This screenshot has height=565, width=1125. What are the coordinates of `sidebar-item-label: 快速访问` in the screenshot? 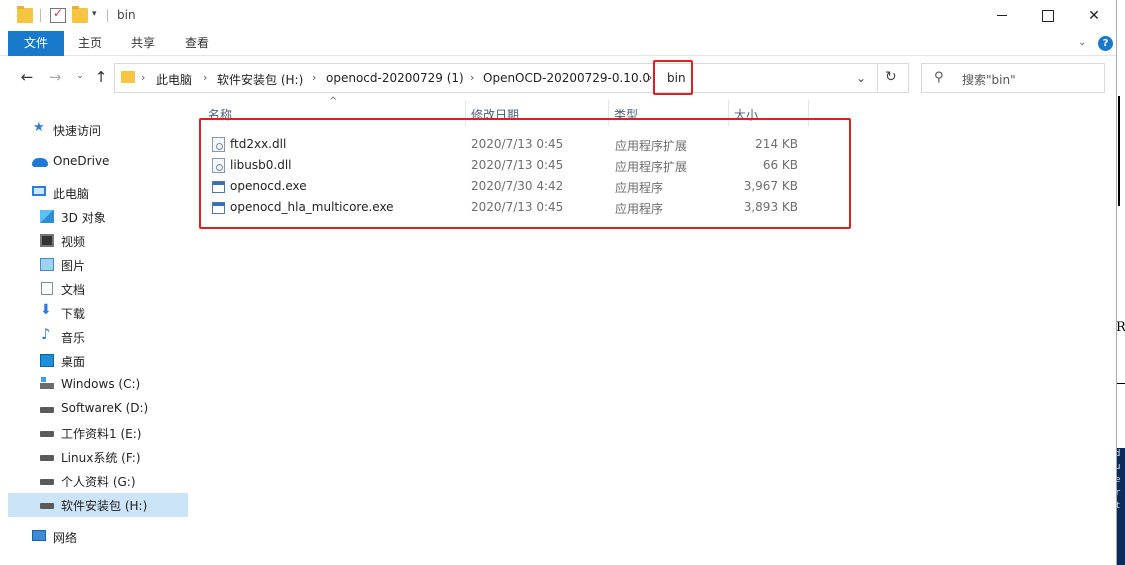 It's located at (77, 131).